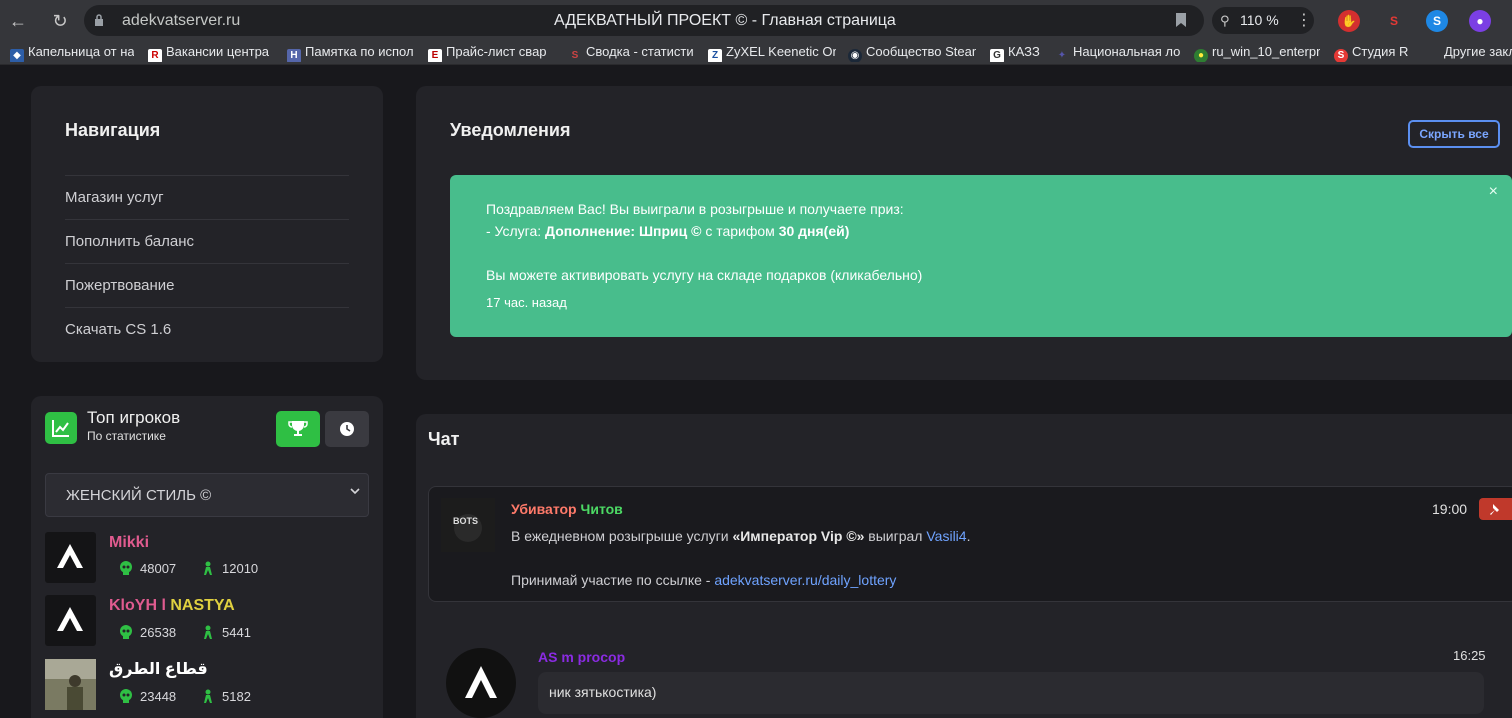 This screenshot has height=718, width=1512. Describe the element at coordinates (1181, 20) in the screenshot. I see `bookmark-star-icon` at that location.